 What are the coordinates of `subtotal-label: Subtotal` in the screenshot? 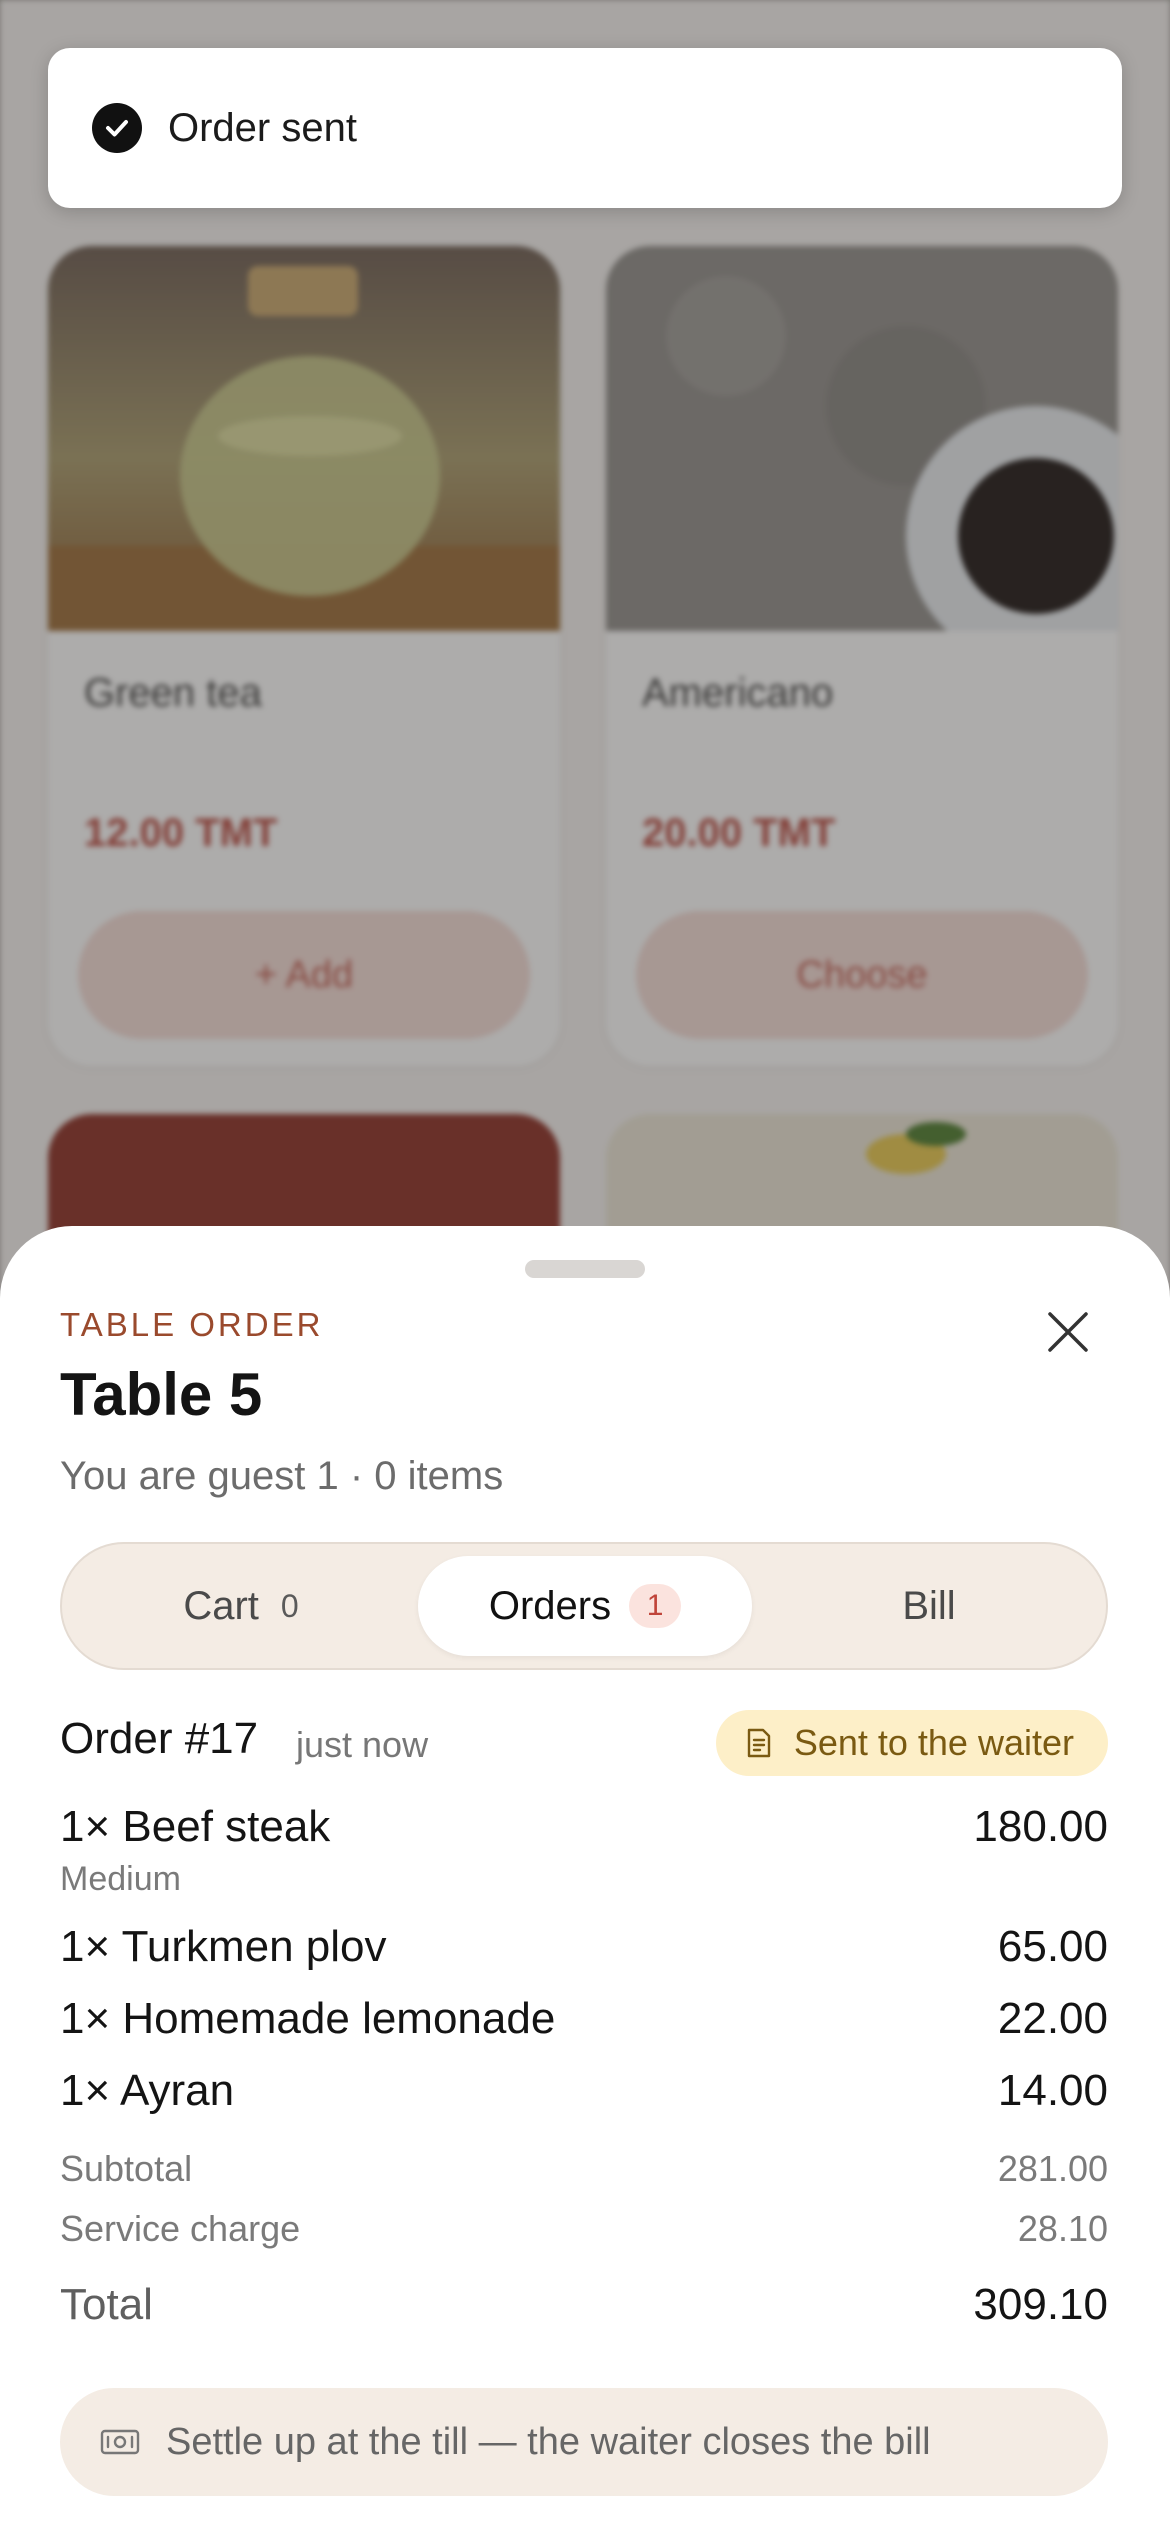 It's located at (126, 2168).